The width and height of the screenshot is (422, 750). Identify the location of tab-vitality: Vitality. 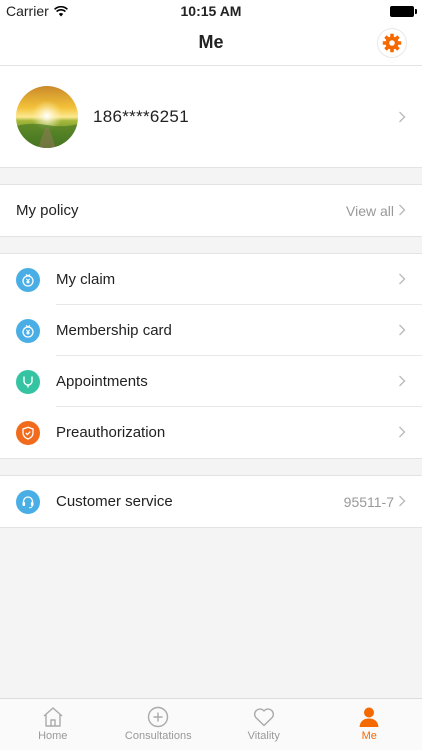
(264, 724).